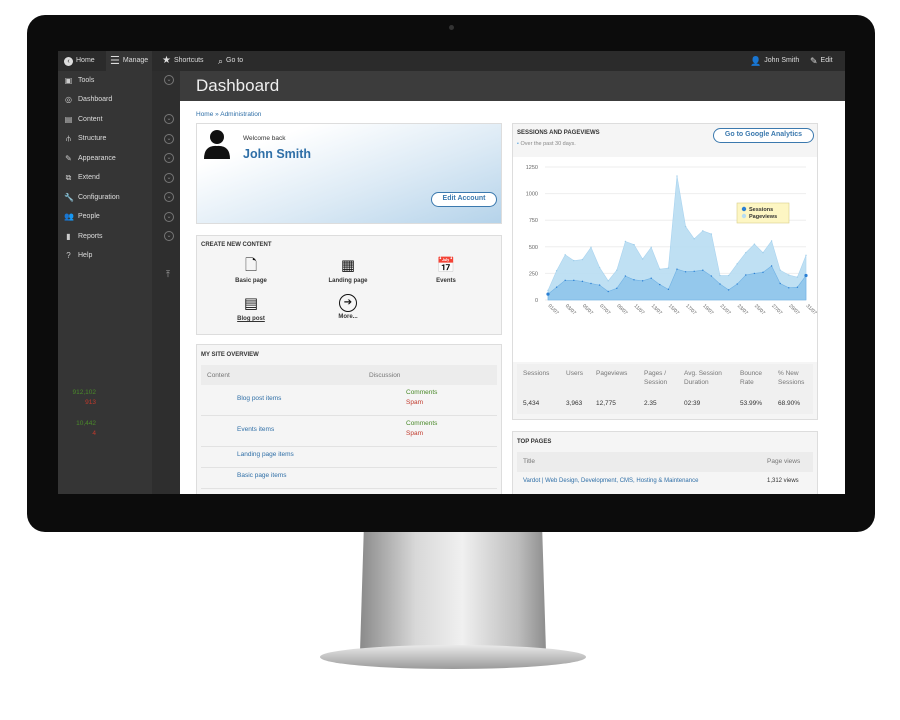 The width and height of the screenshot is (900, 720). What do you see at coordinates (265, 454) in the screenshot?
I see `item-type-link: Landing page items` at bounding box center [265, 454].